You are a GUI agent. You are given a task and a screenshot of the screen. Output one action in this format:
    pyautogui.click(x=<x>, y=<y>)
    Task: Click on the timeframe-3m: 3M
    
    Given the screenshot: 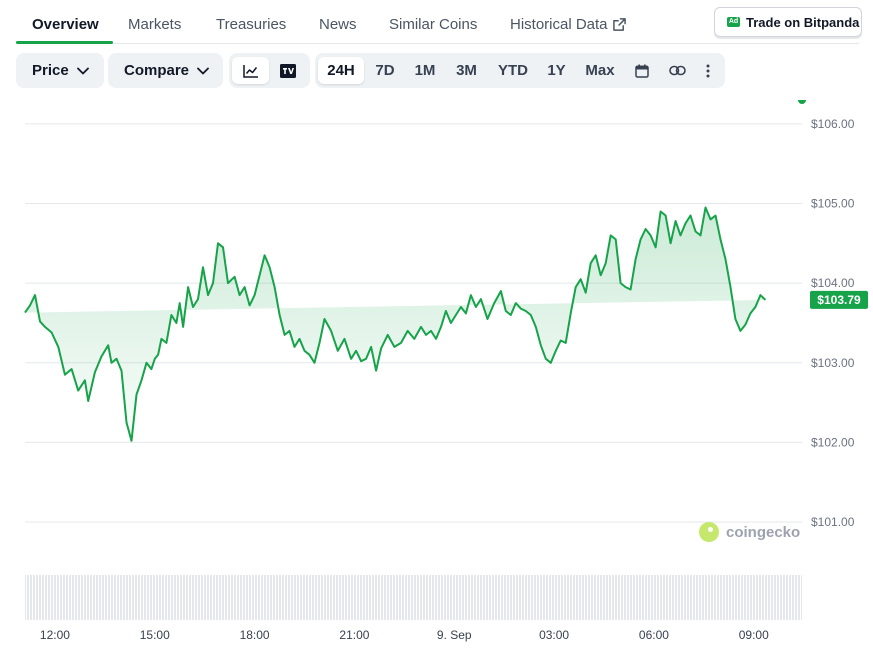 What is the action you would take?
    pyautogui.click(x=466, y=70)
    